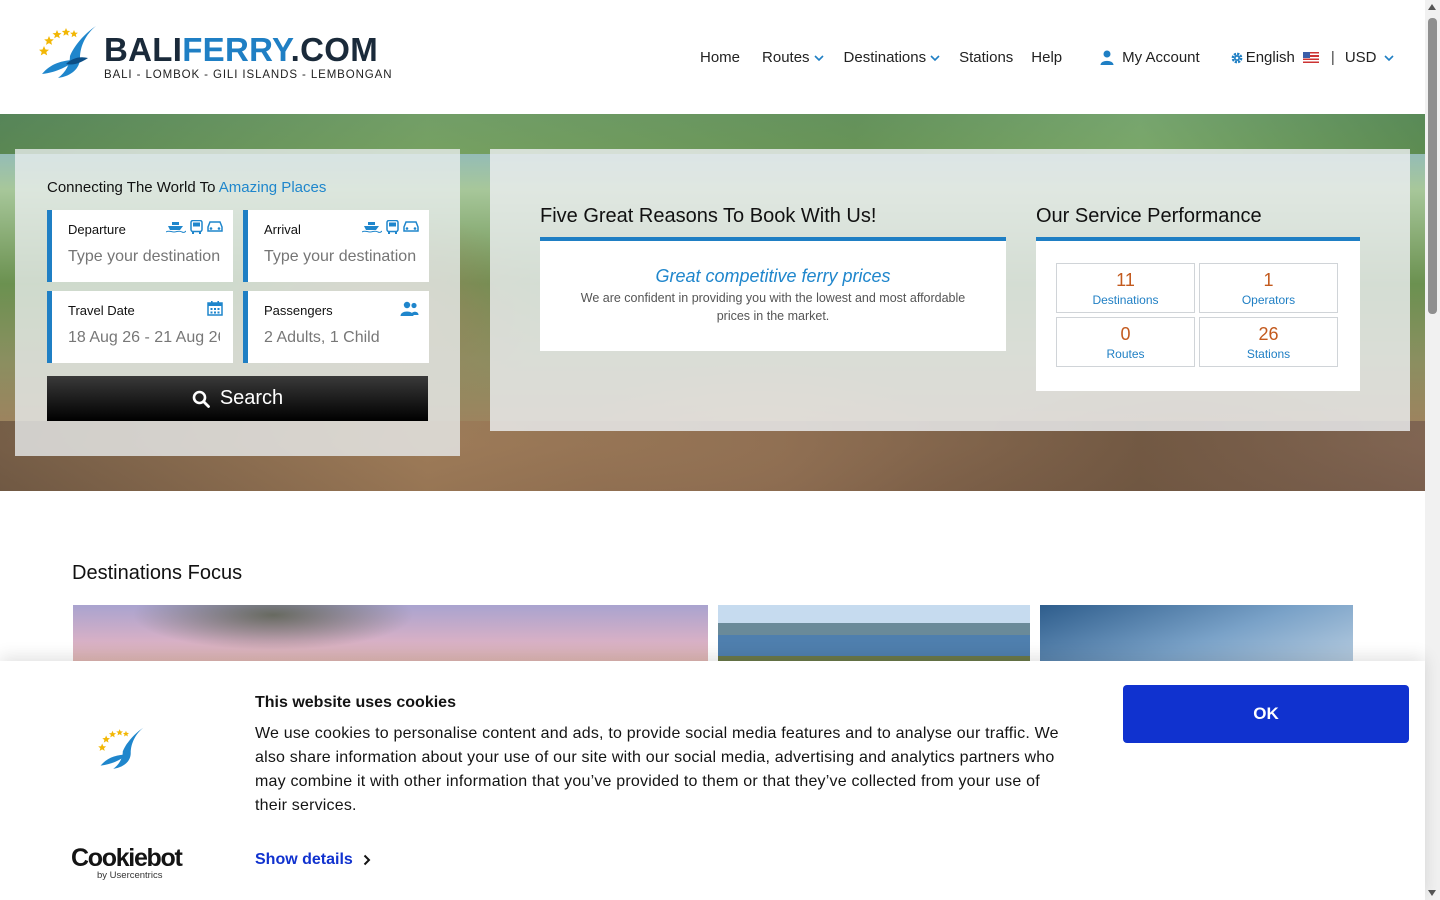  What do you see at coordinates (1125, 354) in the screenshot?
I see `stat-label: Routes` at bounding box center [1125, 354].